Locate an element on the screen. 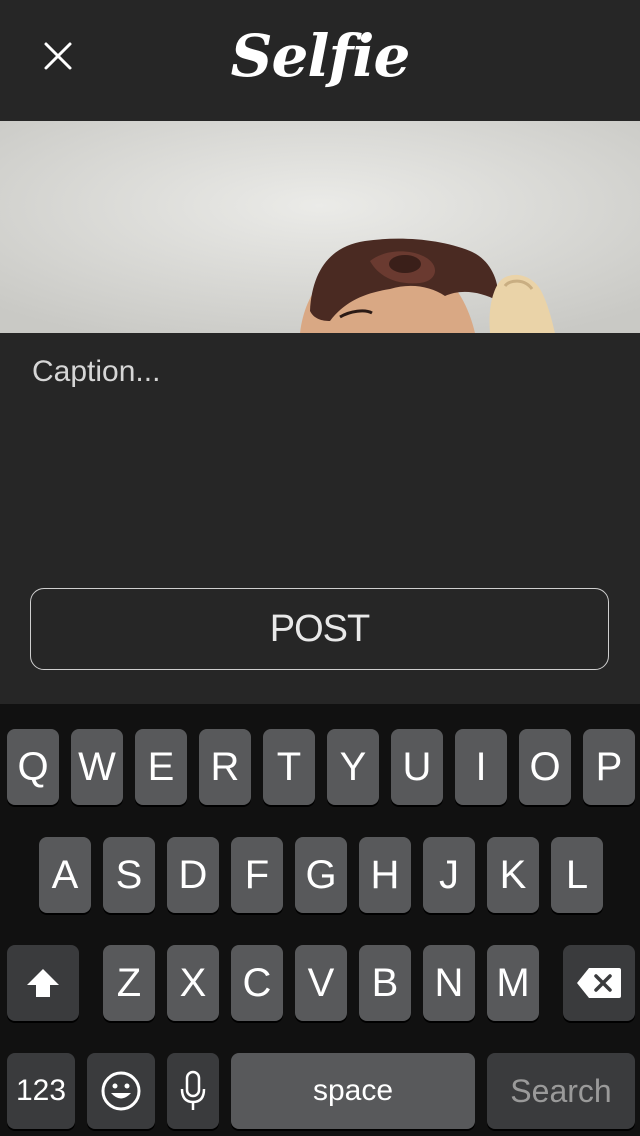  key-e: E is located at coordinates (161, 767).